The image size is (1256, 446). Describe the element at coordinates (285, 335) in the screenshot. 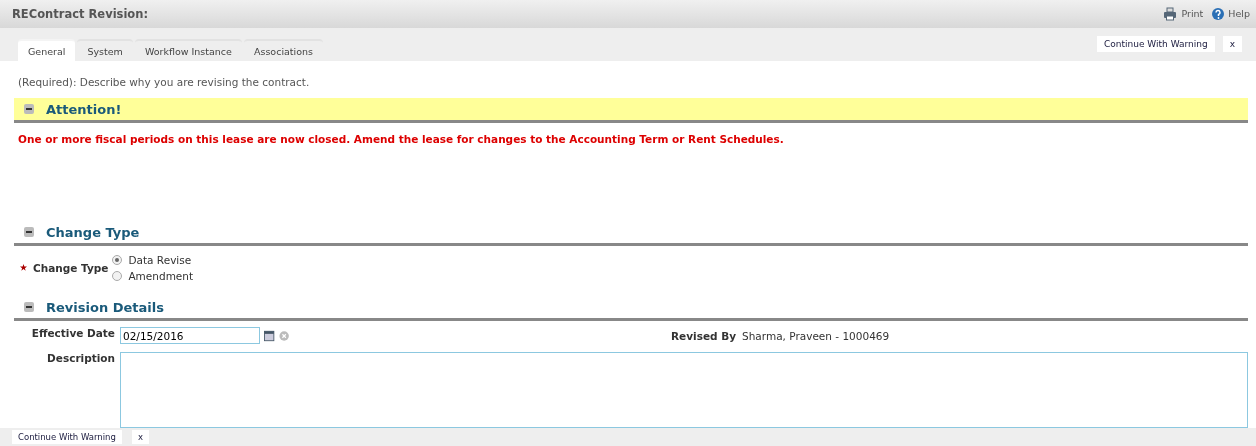

I see `clear-icon` at that location.